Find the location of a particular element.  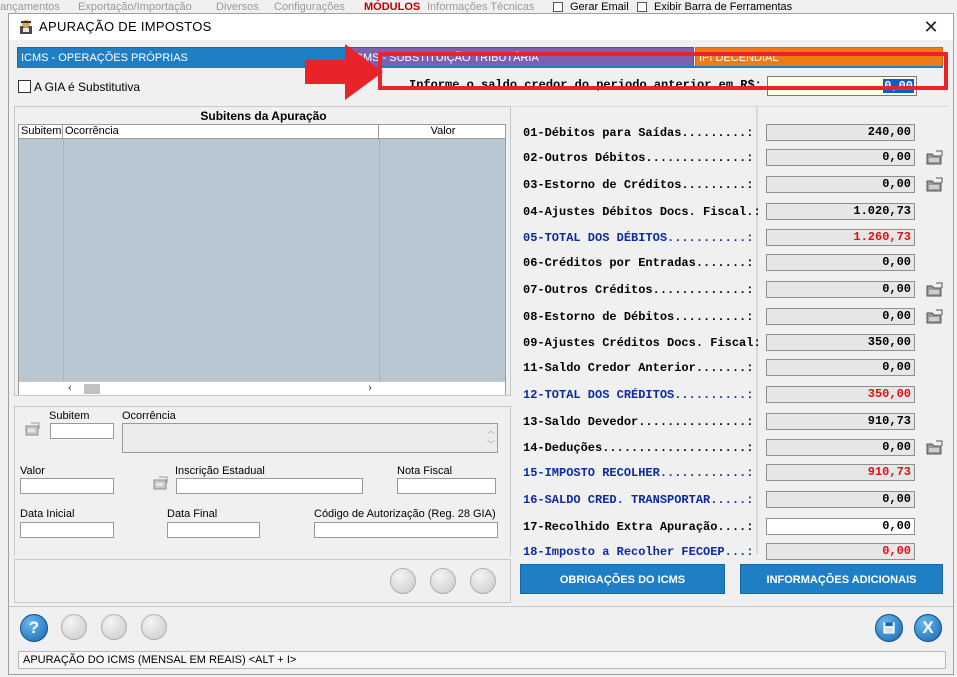

ocorrencia-label: Ocorrência is located at coordinates (149, 416).